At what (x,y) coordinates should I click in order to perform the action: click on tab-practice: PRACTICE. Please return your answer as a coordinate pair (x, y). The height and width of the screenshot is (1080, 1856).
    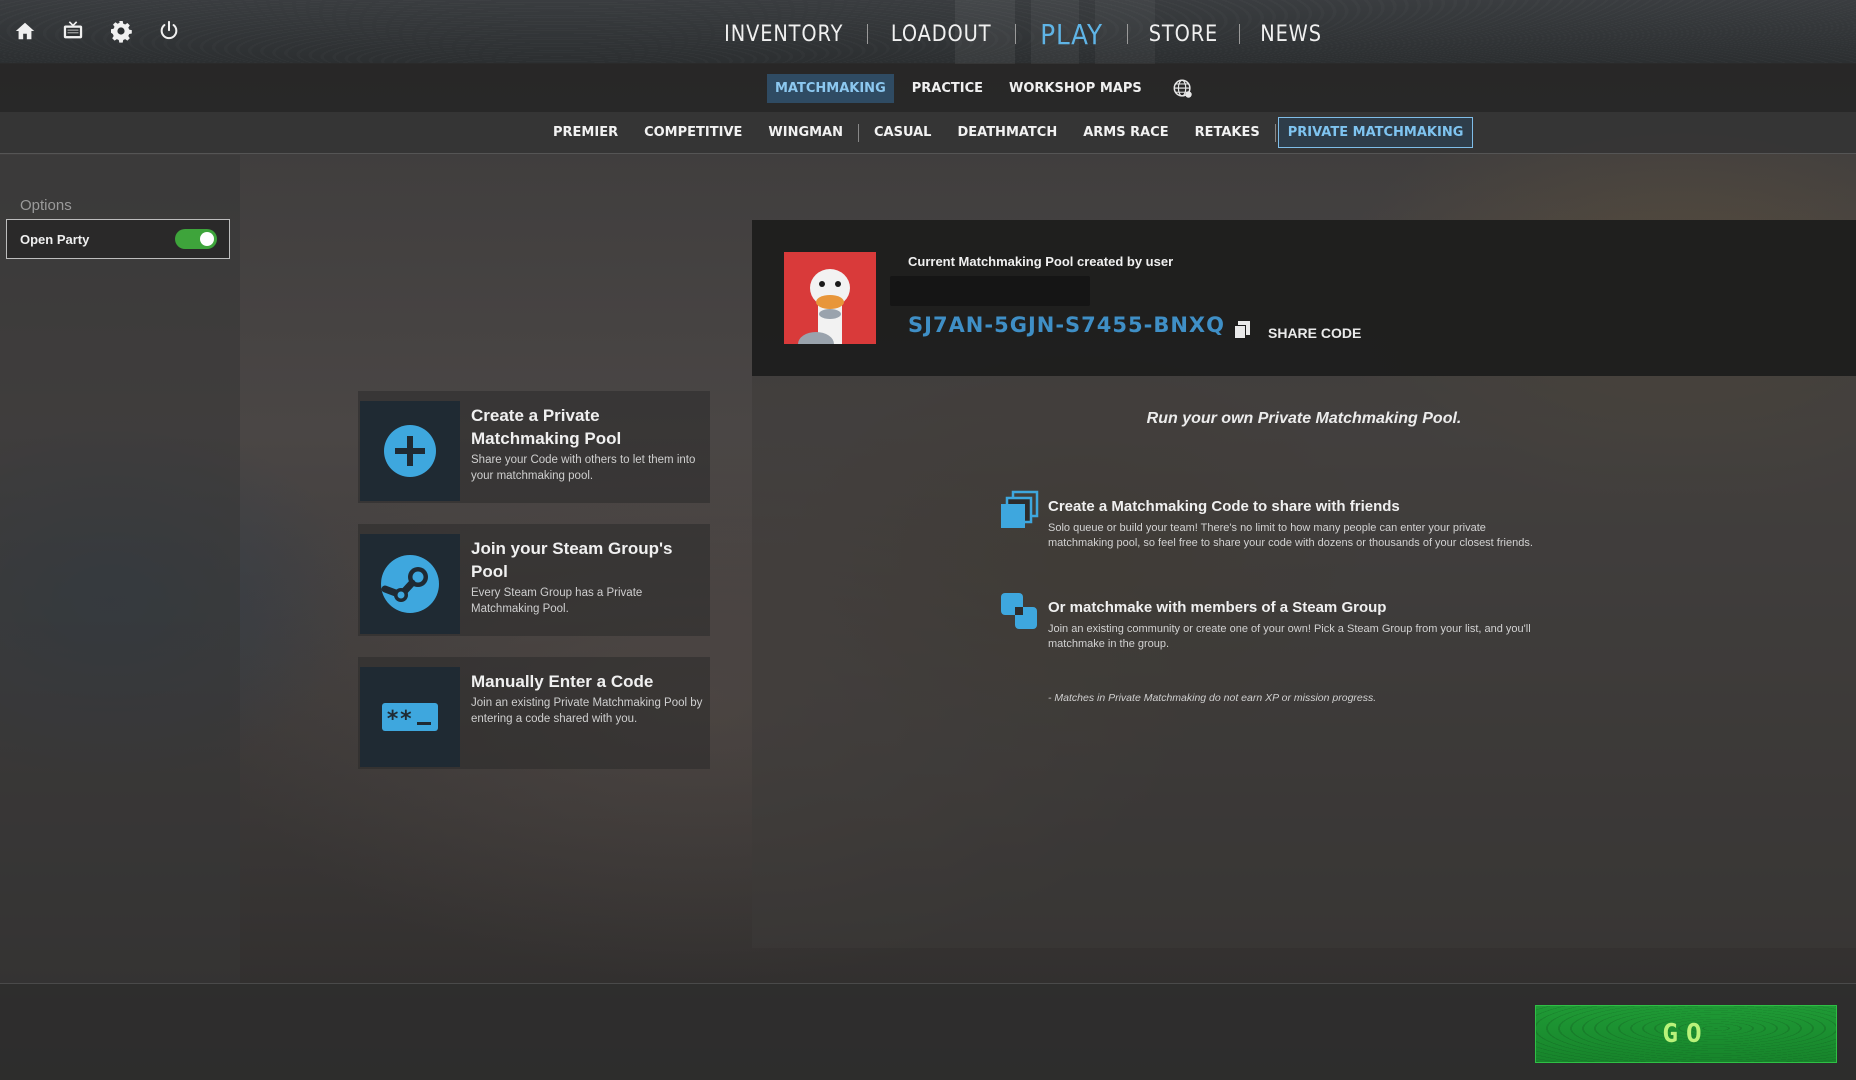
    Looking at the image, I should click on (947, 88).